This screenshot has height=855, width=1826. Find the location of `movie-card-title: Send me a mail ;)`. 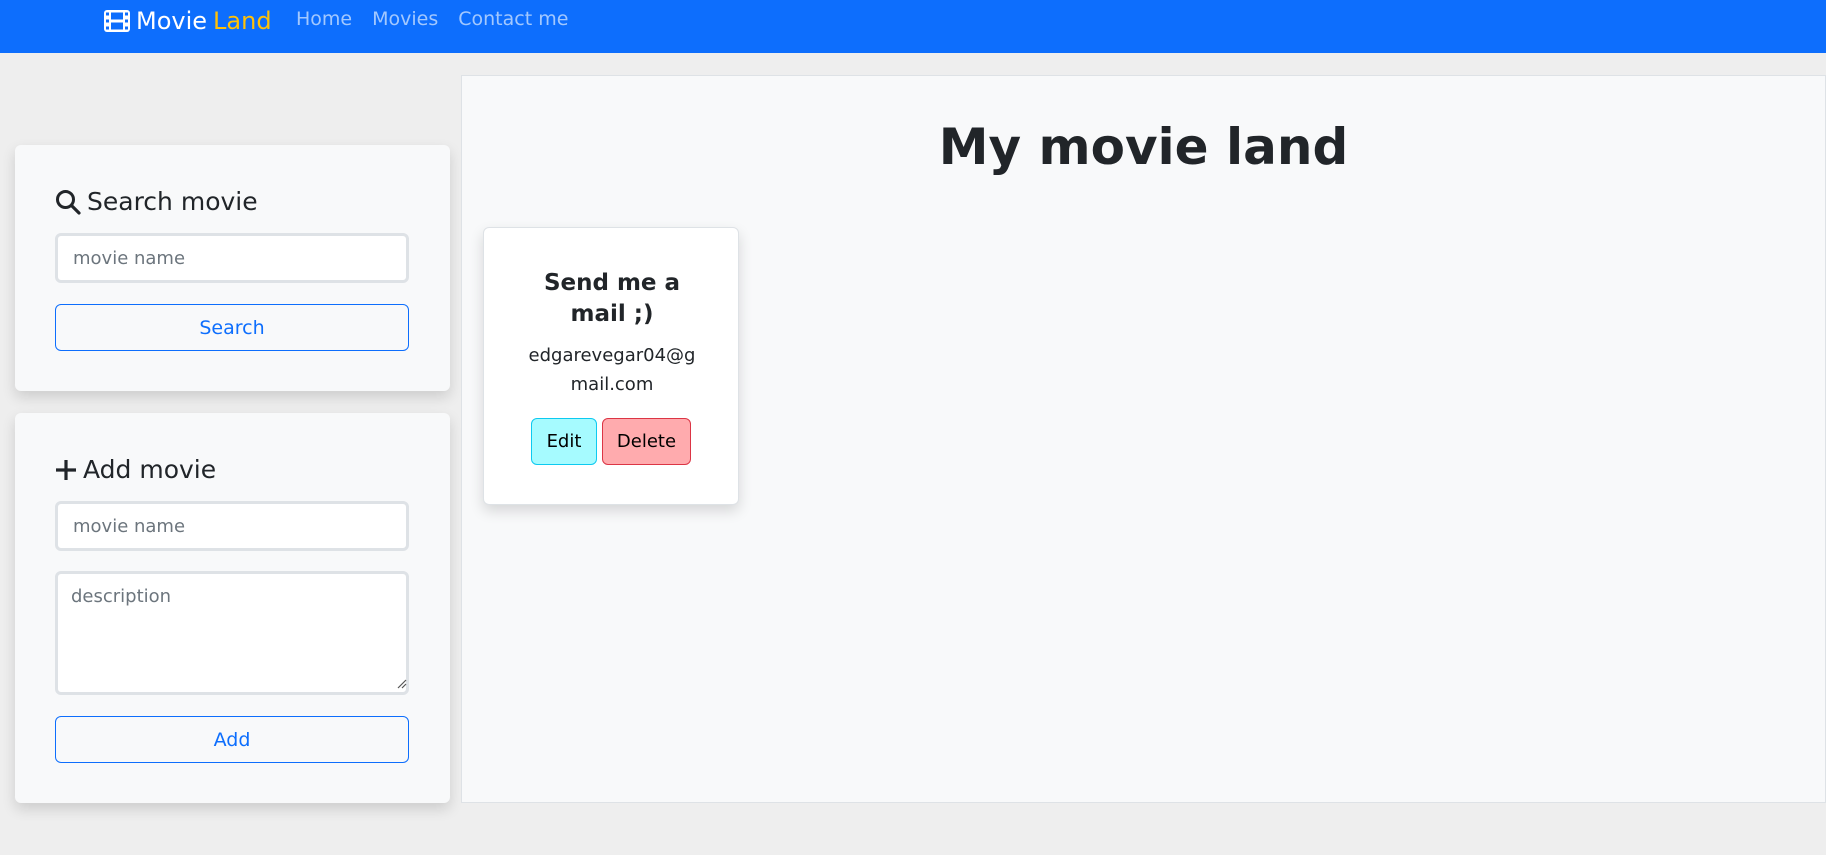

movie-card-title: Send me a mail ;) is located at coordinates (612, 298).